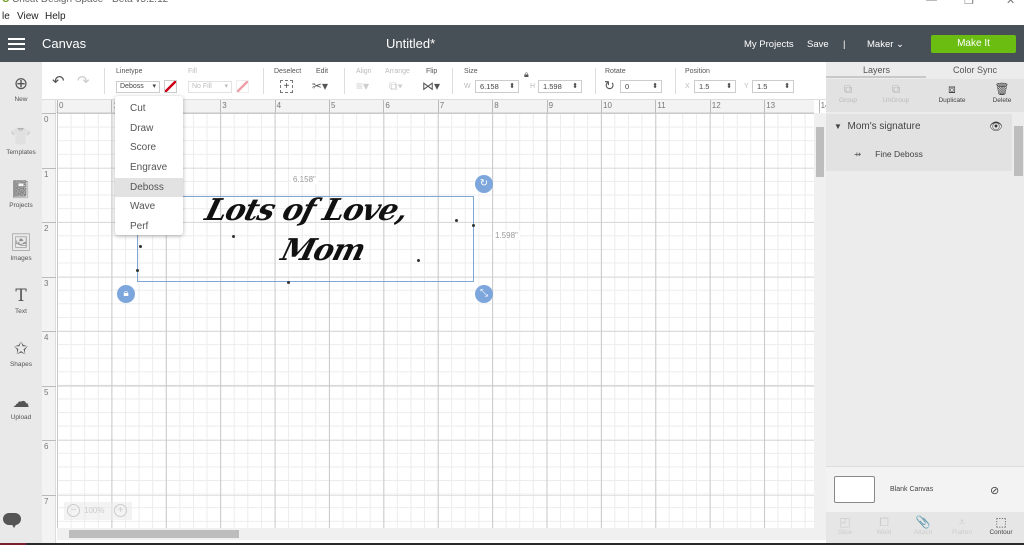 This screenshot has height=545, width=1024. What do you see at coordinates (484, 294) in the screenshot?
I see `resize-handle-icon: ⤡` at bounding box center [484, 294].